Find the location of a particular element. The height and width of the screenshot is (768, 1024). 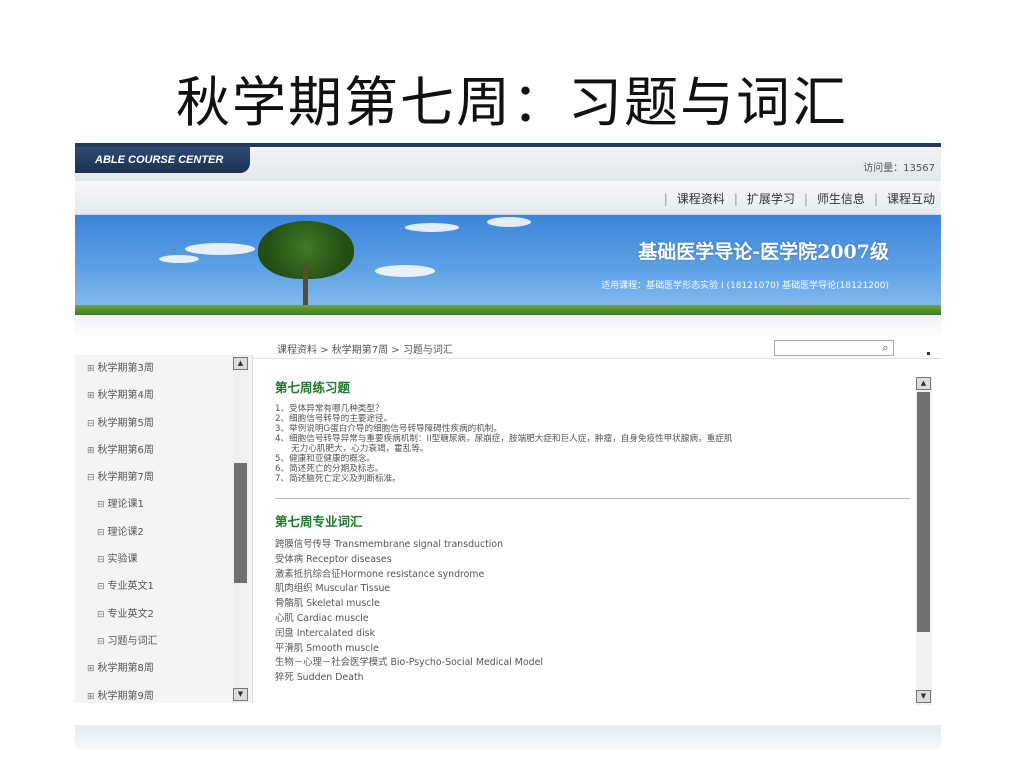

dot-marker is located at coordinates (928, 353).